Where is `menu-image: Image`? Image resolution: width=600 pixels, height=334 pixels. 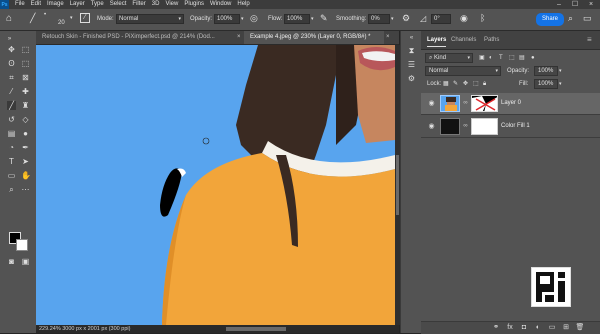
menu-image: Image is located at coordinates (55, 4).